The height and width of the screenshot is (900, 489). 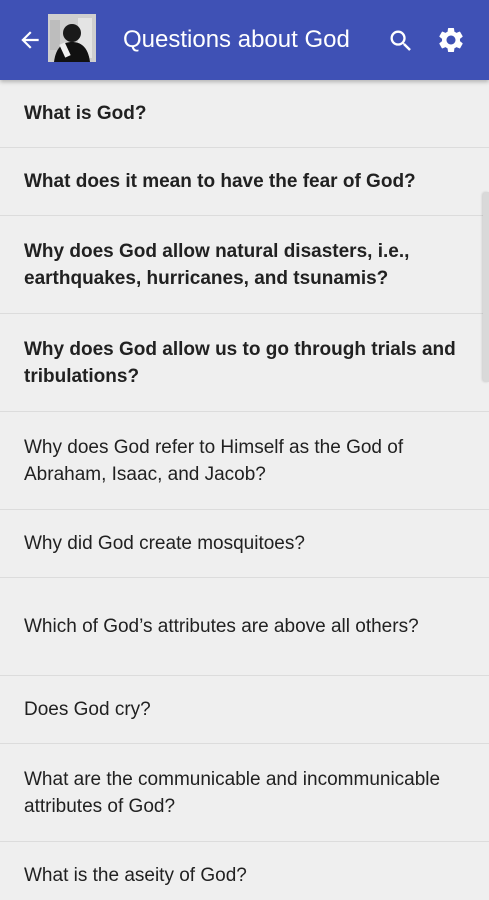 I want to click on settings-button, so click(x=451, y=40).